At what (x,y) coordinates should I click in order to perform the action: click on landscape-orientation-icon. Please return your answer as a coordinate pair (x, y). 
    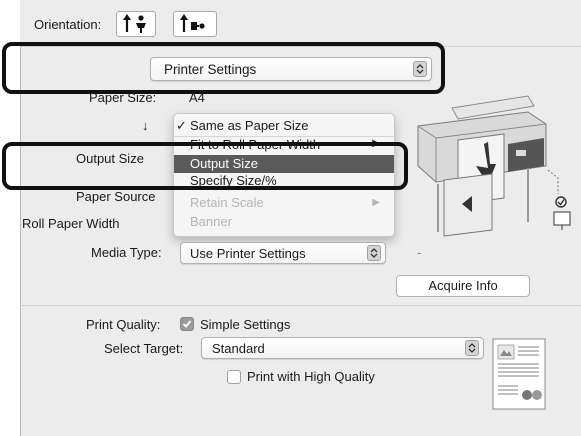
    Looking at the image, I should click on (192, 23).